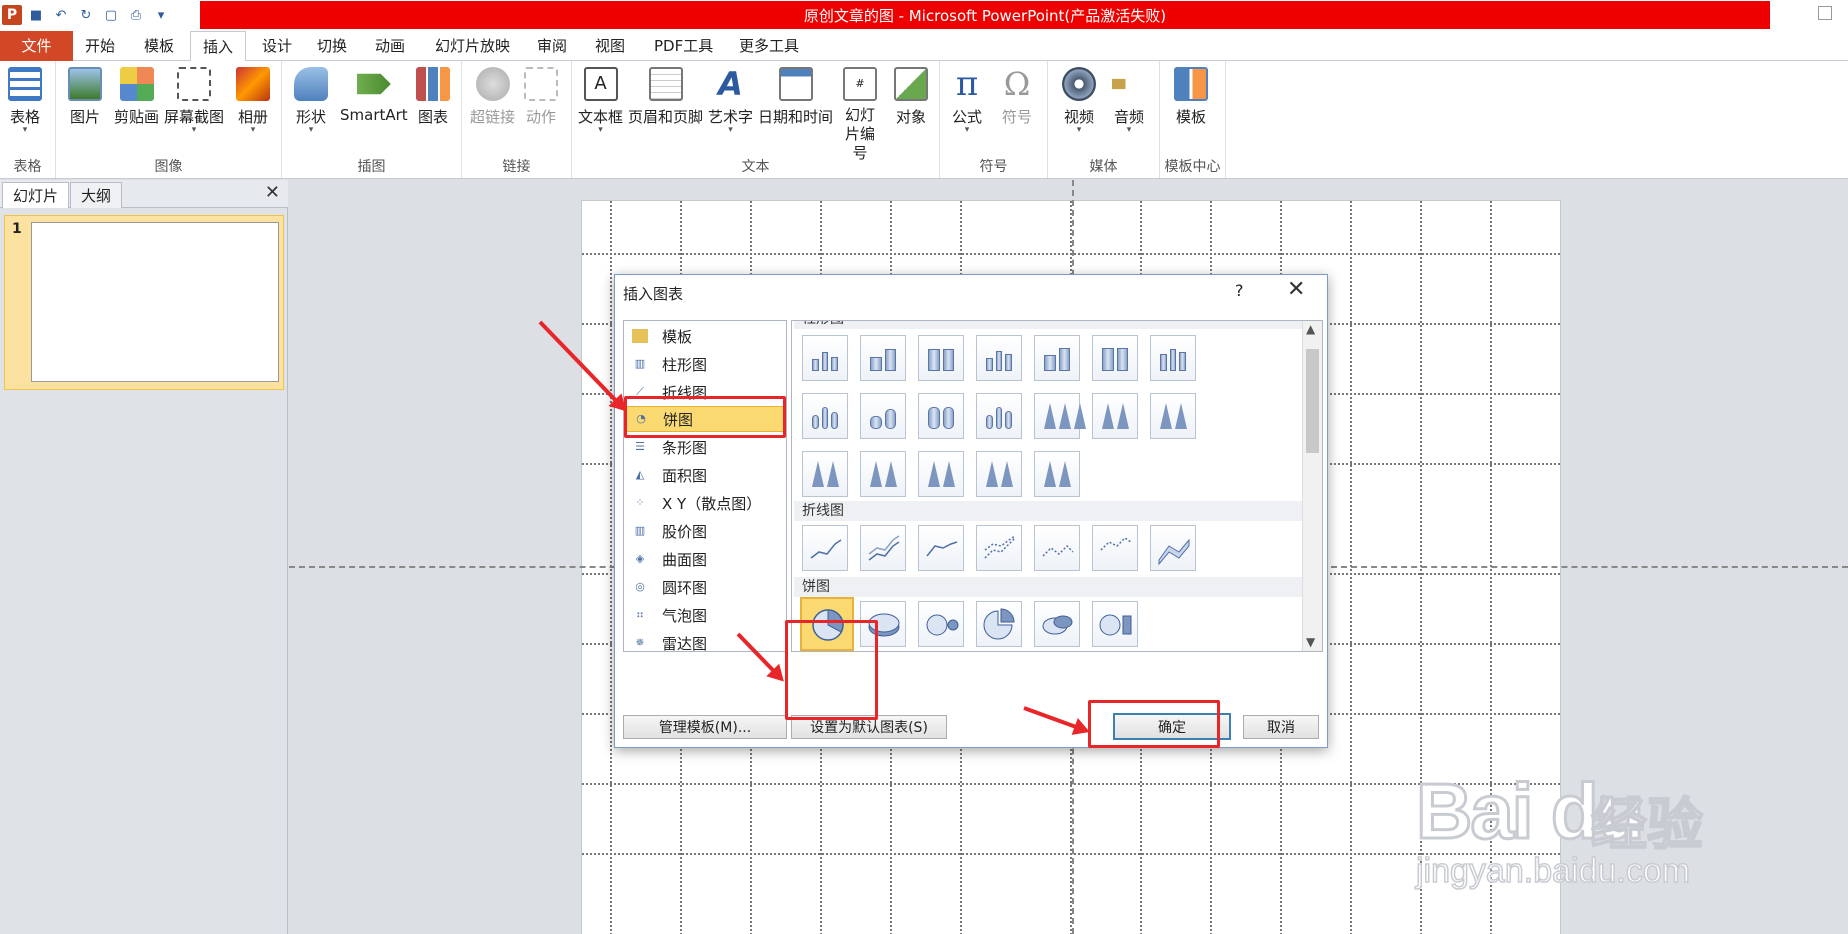 The width and height of the screenshot is (1848, 934). What do you see at coordinates (136, 15) in the screenshot?
I see `print-icon: ⎙` at bounding box center [136, 15].